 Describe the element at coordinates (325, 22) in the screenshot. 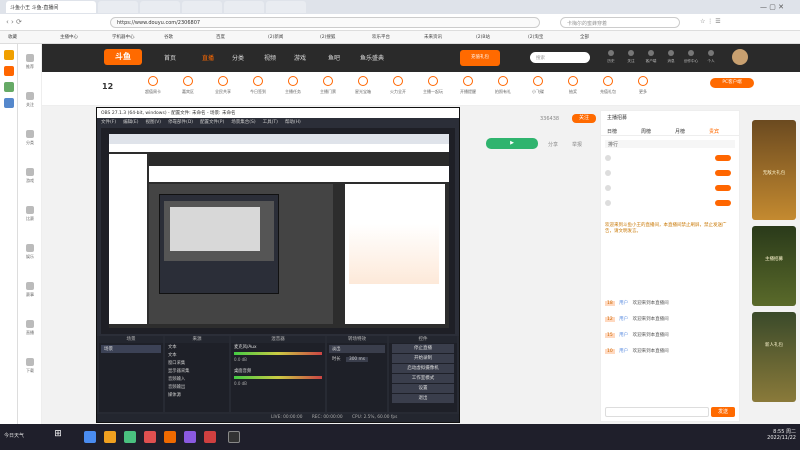

I see `url-field: https://www.douyu.com/2306807` at that location.